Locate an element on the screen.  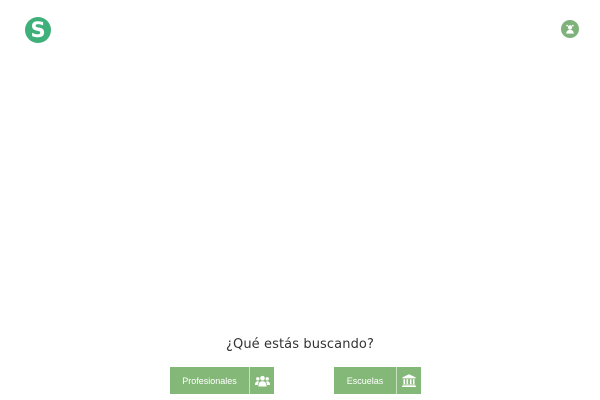
profesionales-button: Profesionales is located at coordinates (222, 380).